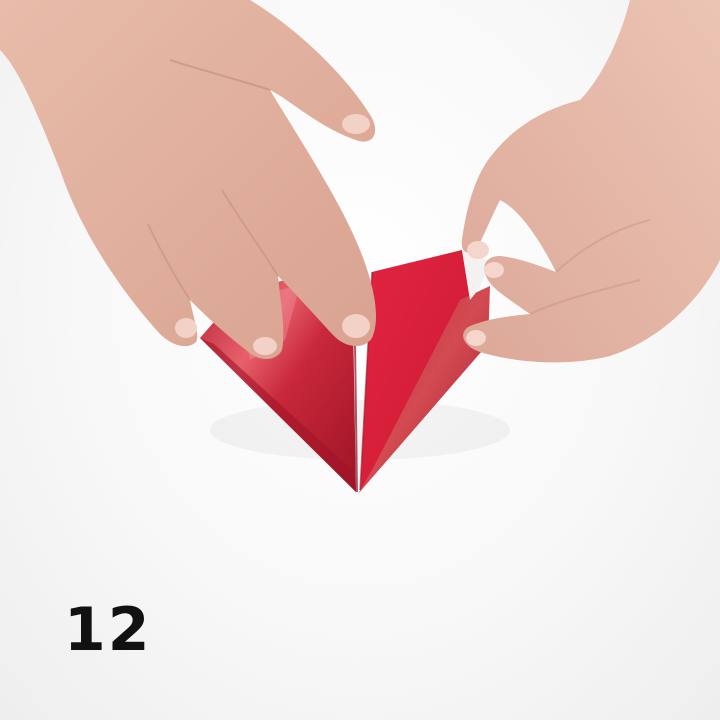 Image resolution: width=720 pixels, height=720 pixels. I want to click on step-number: 12, so click(108, 630).